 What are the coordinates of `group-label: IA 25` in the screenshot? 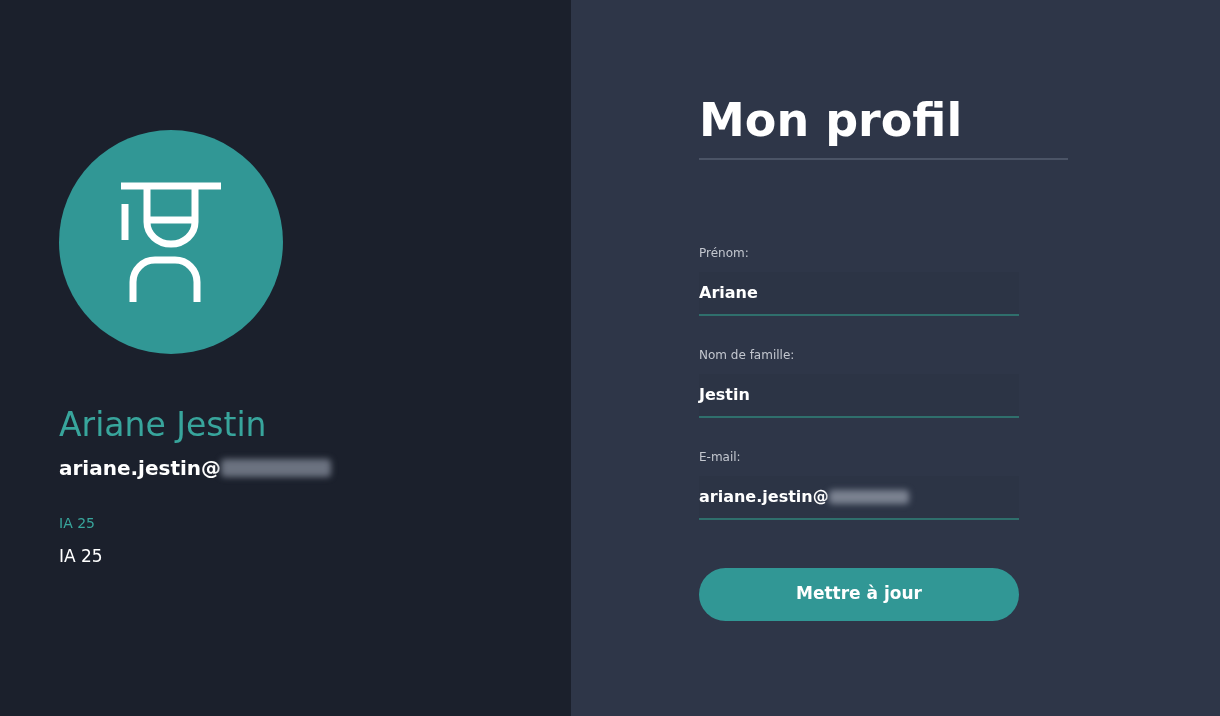 It's located at (77, 524).